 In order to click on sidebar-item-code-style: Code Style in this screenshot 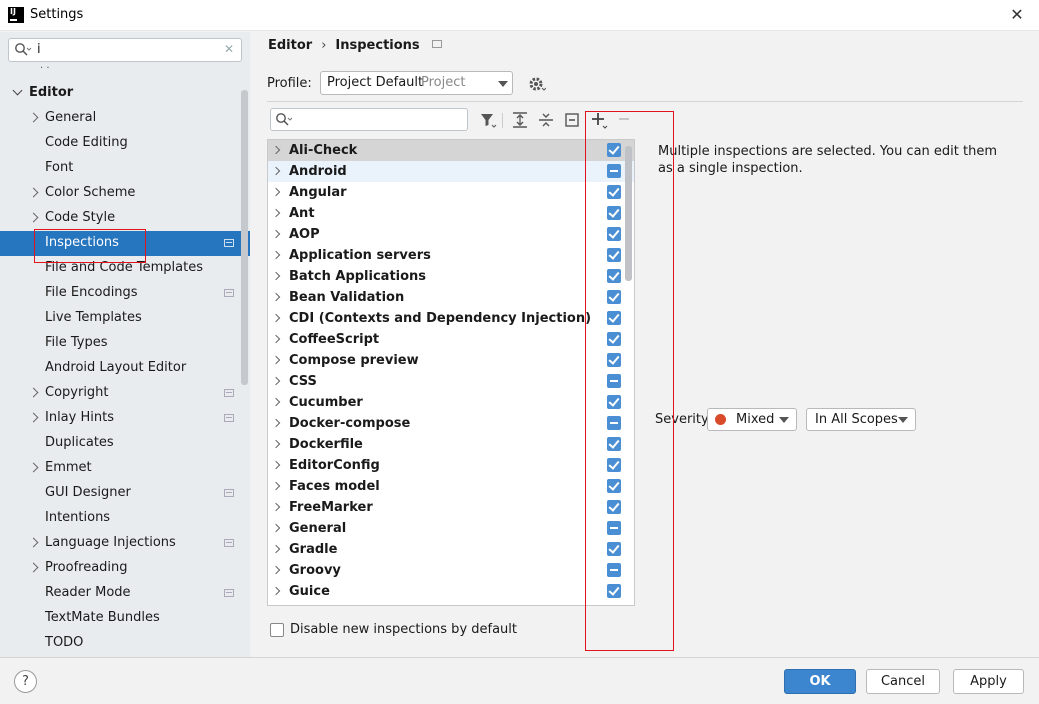, I will do `click(125, 218)`.